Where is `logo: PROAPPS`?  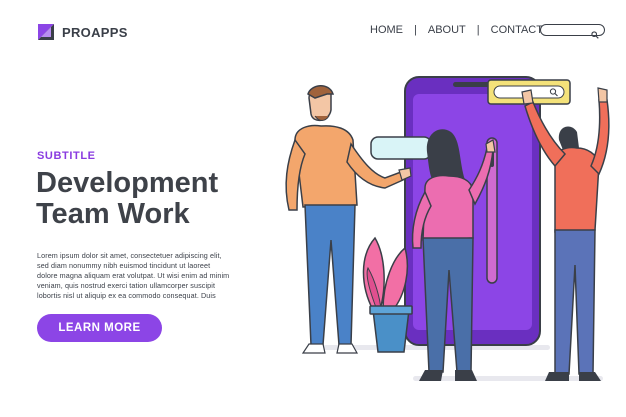
logo: PROAPPS is located at coordinates (83, 32).